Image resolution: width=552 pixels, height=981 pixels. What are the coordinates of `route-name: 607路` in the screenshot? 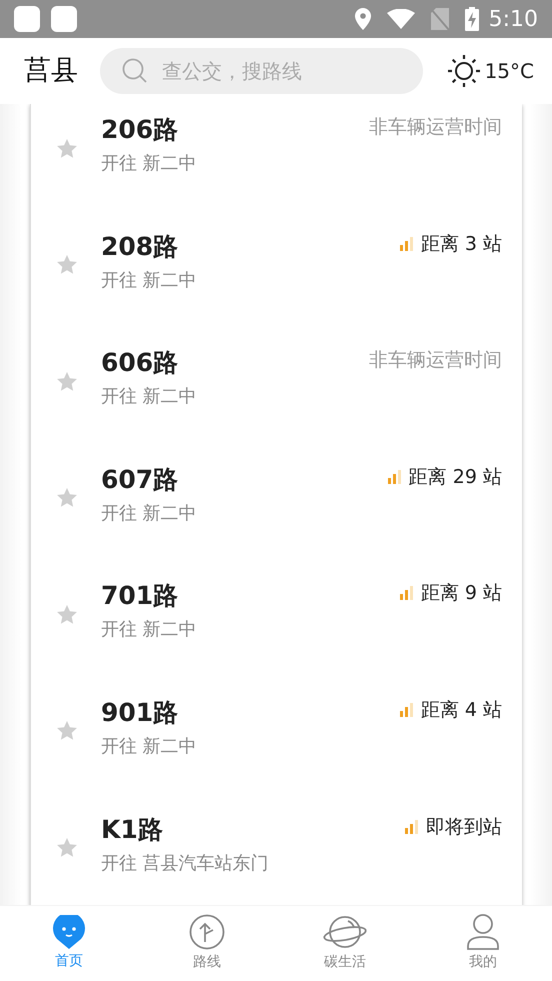 It's located at (140, 480).